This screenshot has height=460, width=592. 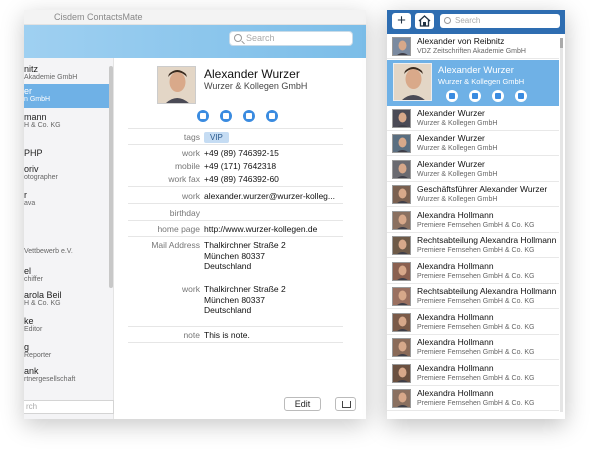 I want to click on sidebar-contact-name: ank, so click(x=31, y=371).